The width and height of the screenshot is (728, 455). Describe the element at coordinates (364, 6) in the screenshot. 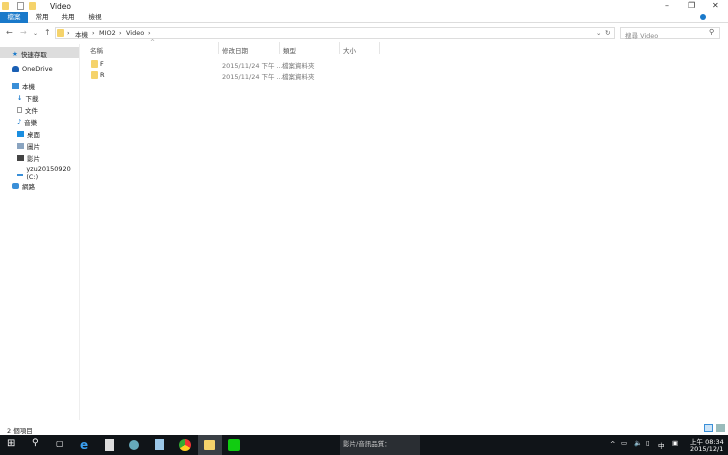

I see `title-bar: Video – ❐ ✕` at that location.